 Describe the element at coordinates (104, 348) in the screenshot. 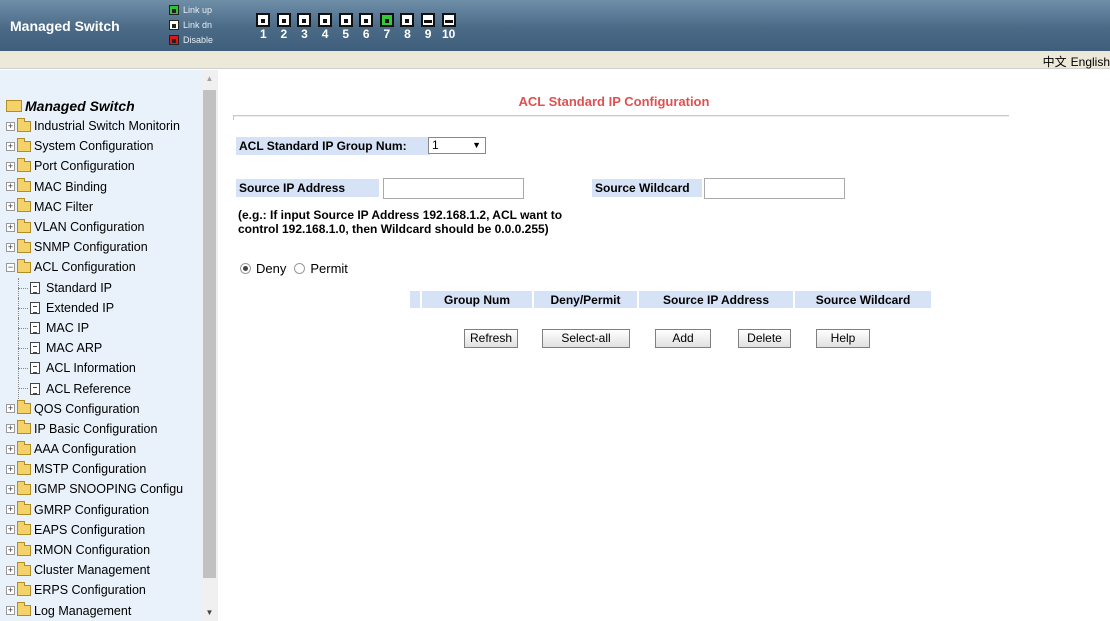

I see `sidebar-item-mac-arp: MAC ARP` at that location.